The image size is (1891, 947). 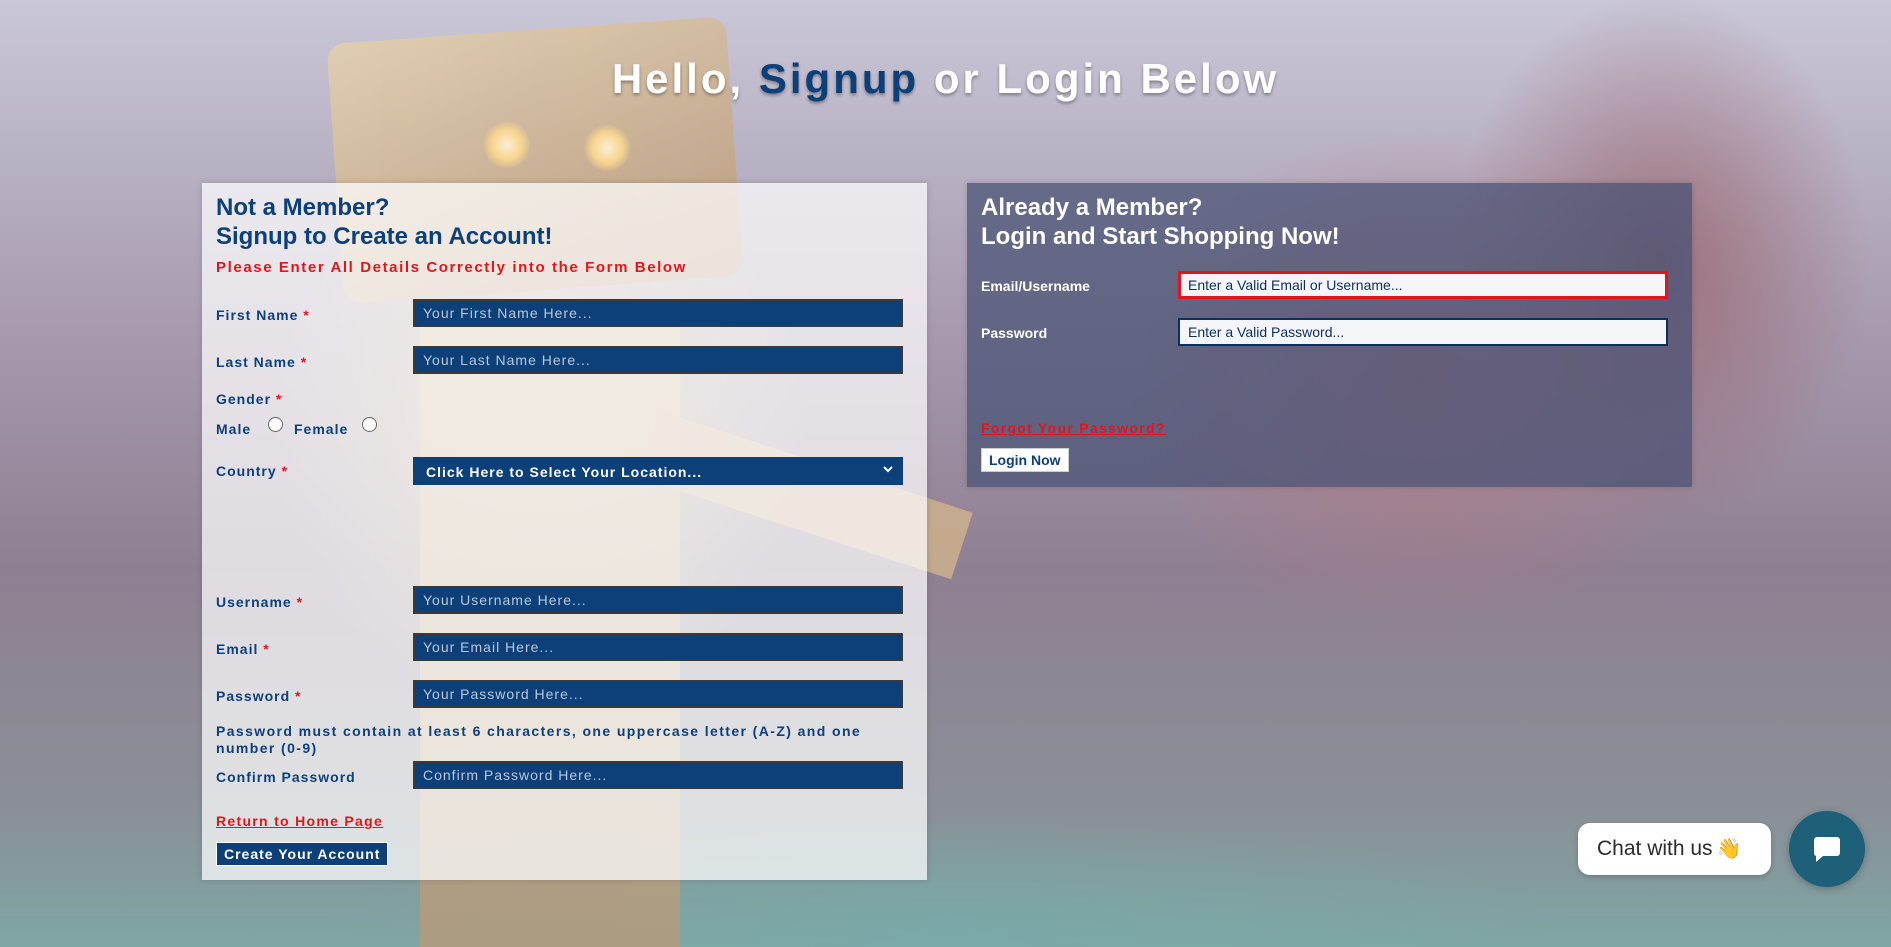 What do you see at coordinates (1035, 286) in the screenshot?
I see `login-email-label: Email/Username` at bounding box center [1035, 286].